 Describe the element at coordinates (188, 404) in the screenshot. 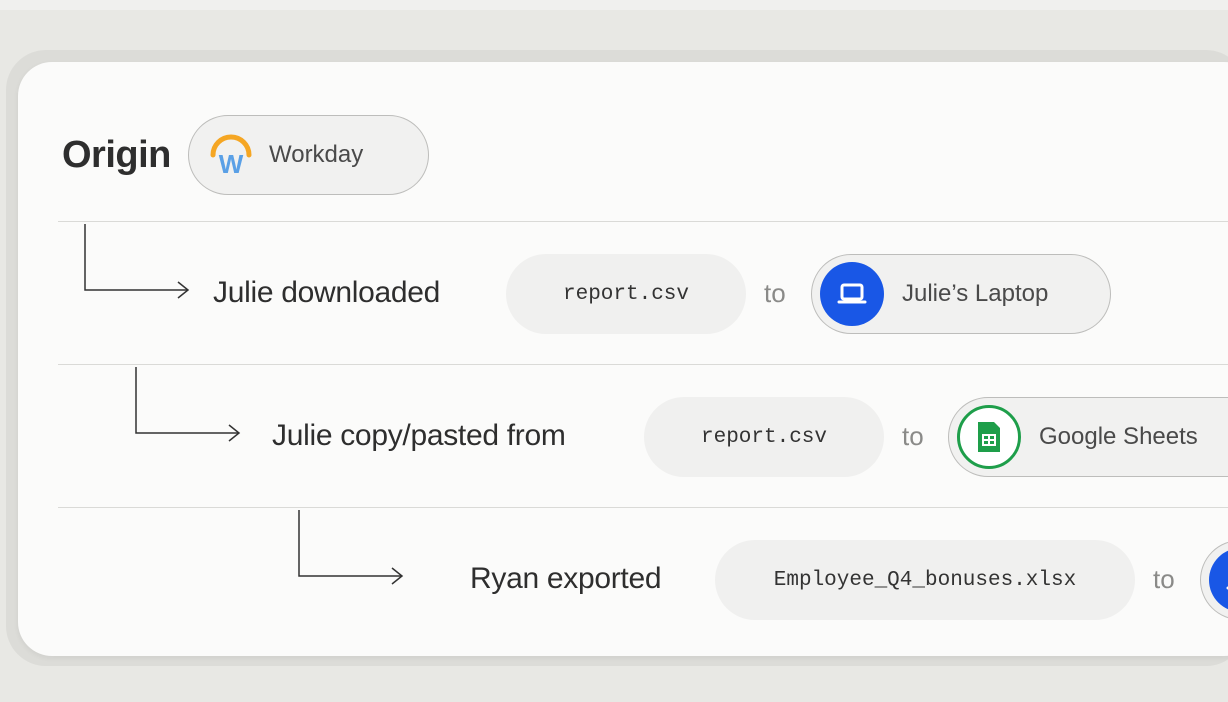

I see `step-2-arrow` at that location.